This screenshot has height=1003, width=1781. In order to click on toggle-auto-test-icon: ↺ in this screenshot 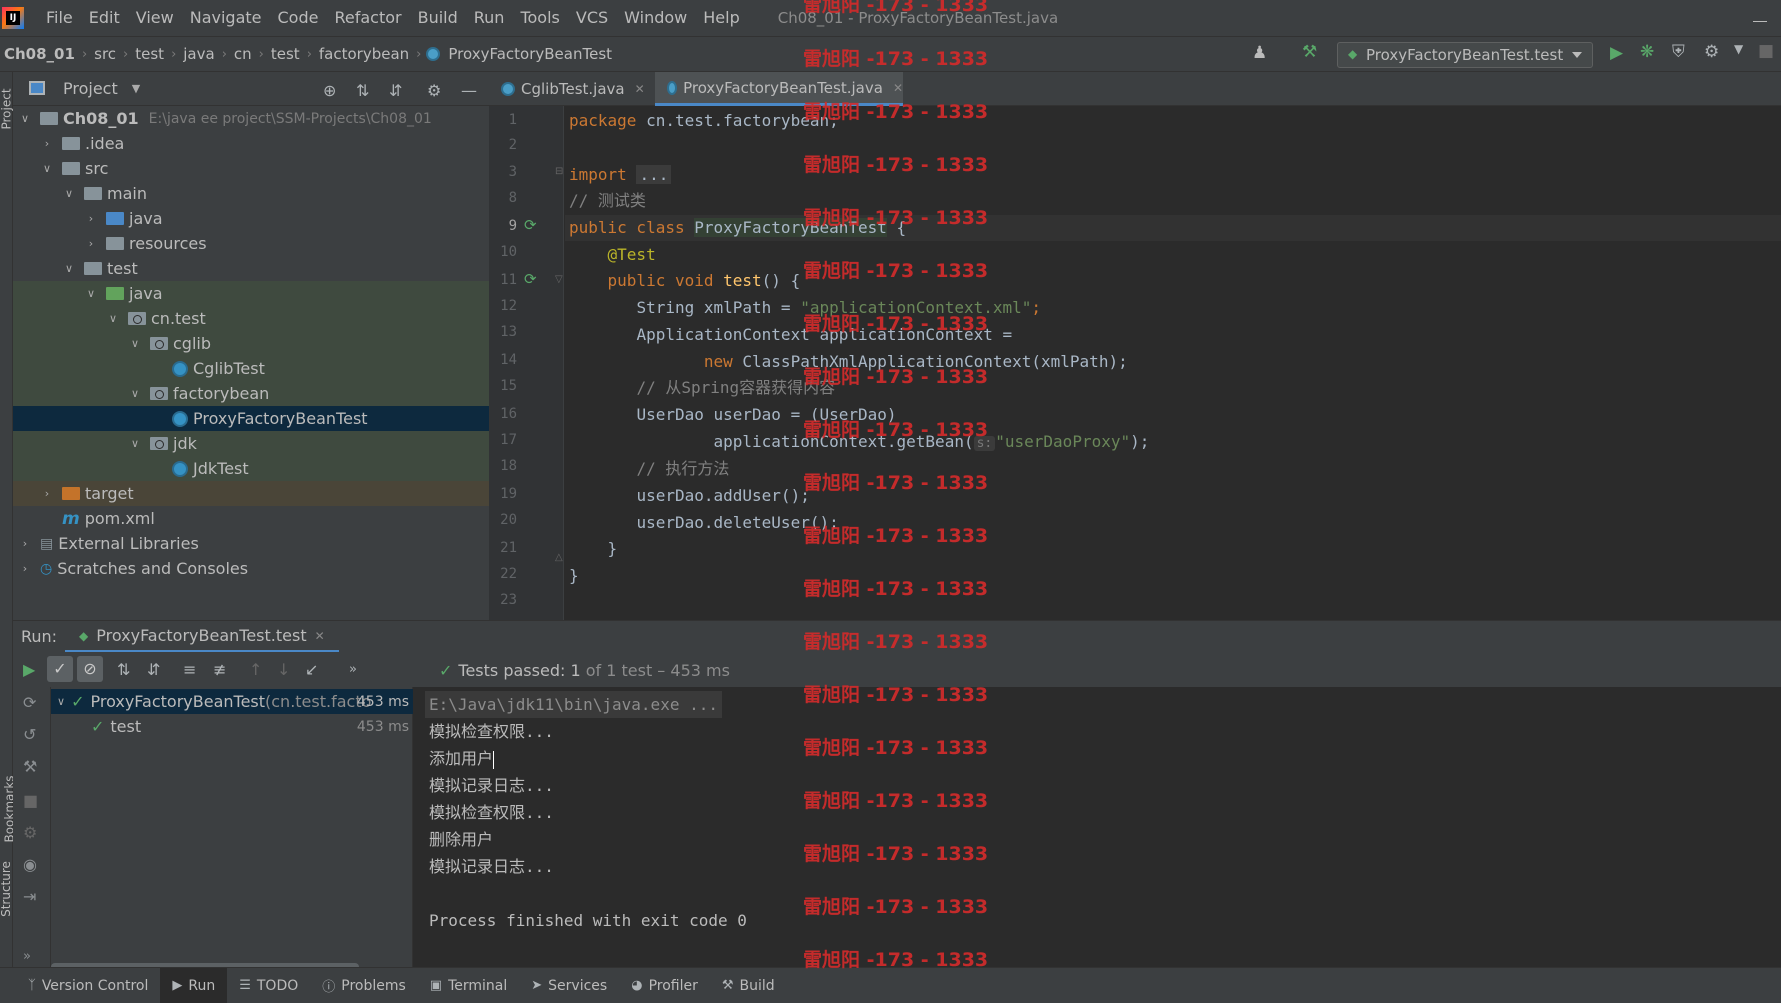, I will do `click(29, 734)`.